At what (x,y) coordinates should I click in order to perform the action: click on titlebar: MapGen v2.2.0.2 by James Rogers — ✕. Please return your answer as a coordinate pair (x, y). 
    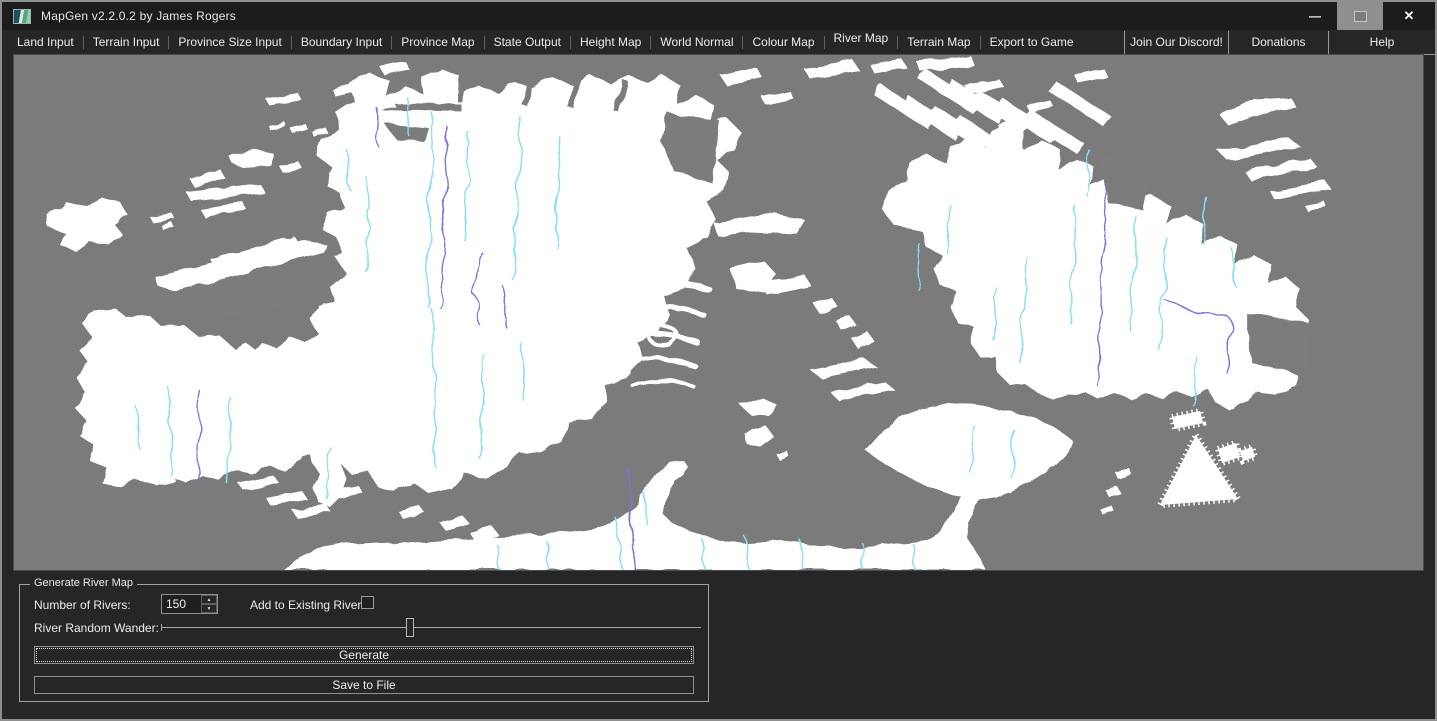
    Looking at the image, I should click on (718, 16).